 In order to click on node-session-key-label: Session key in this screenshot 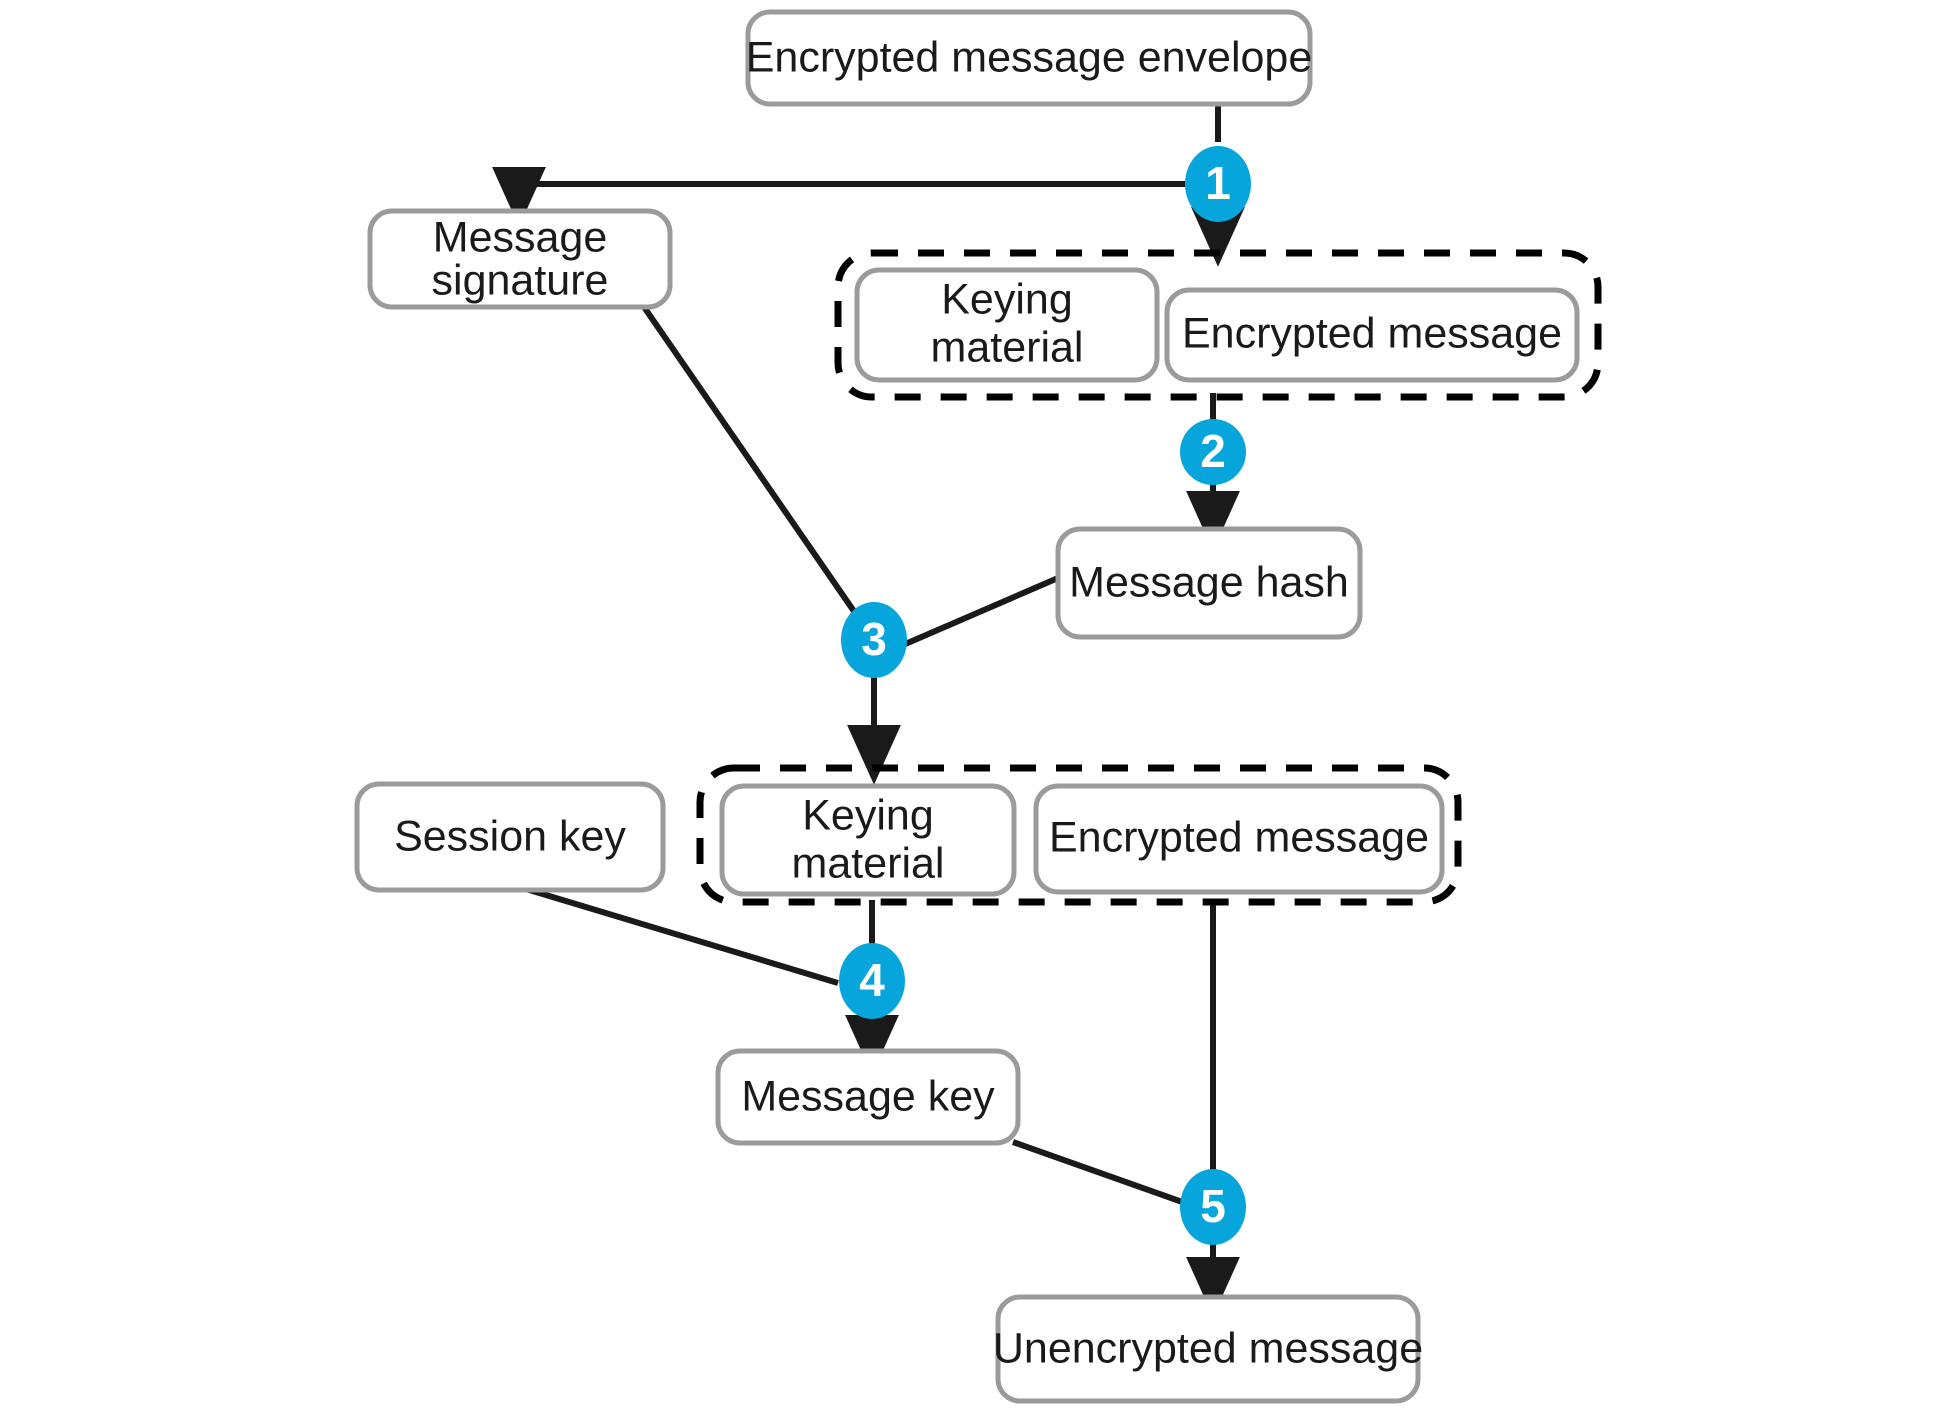, I will do `click(510, 836)`.